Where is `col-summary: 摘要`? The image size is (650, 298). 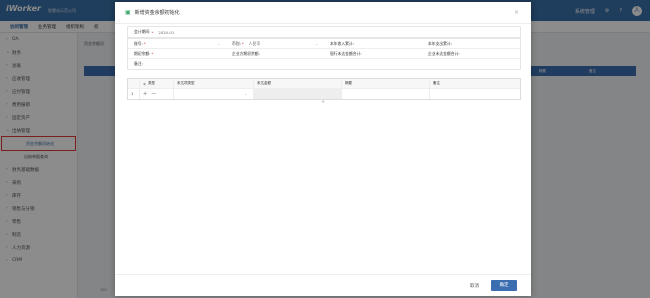 col-summary: 摘要 is located at coordinates (386, 83).